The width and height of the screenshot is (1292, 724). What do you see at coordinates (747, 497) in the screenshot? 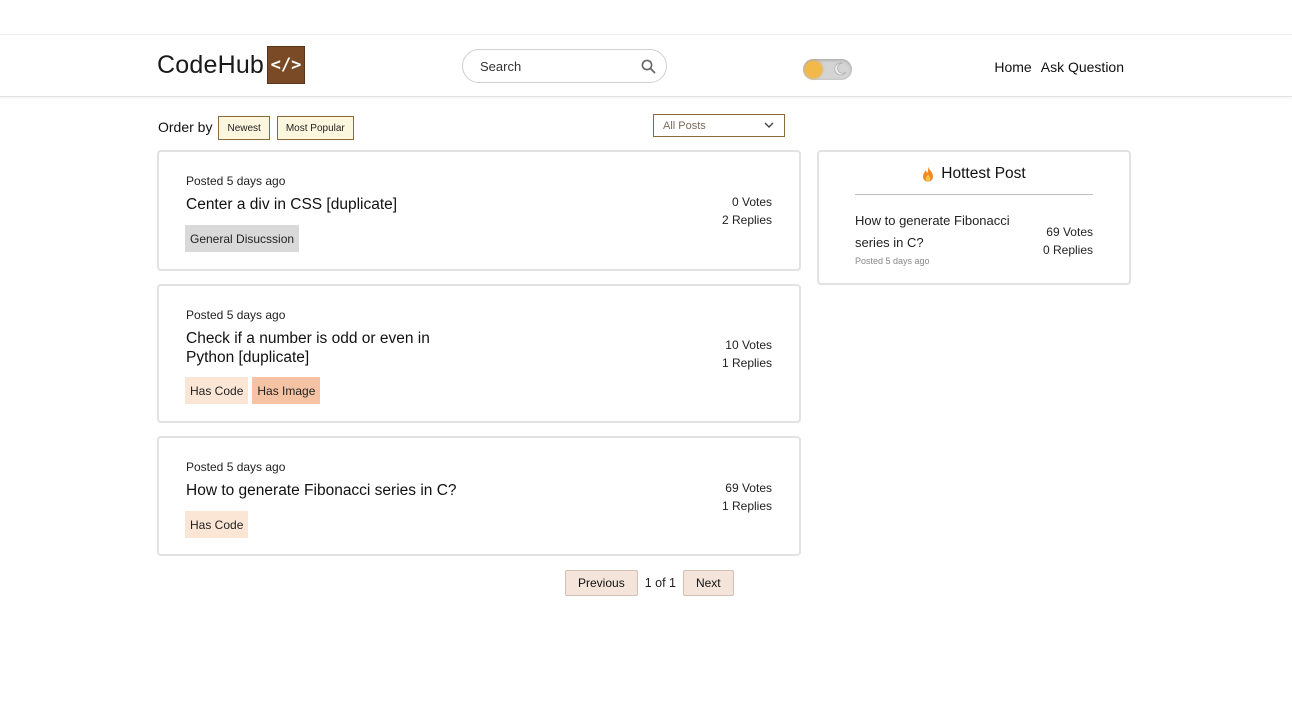
I see `post-stats: 69 Votes 1 Replies` at bounding box center [747, 497].